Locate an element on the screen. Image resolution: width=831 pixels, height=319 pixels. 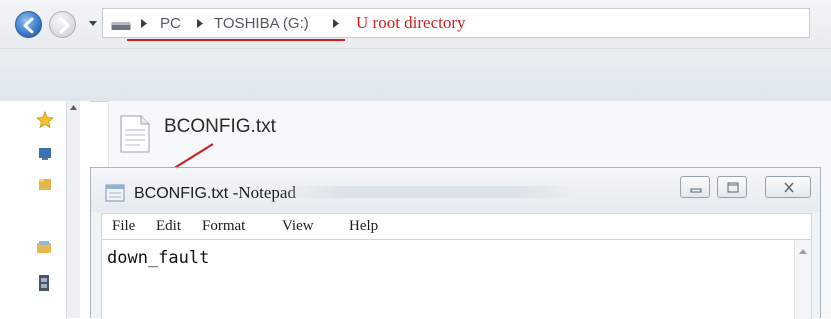
notepad-menubar: File Edit Format View Help is located at coordinates (456, 226).